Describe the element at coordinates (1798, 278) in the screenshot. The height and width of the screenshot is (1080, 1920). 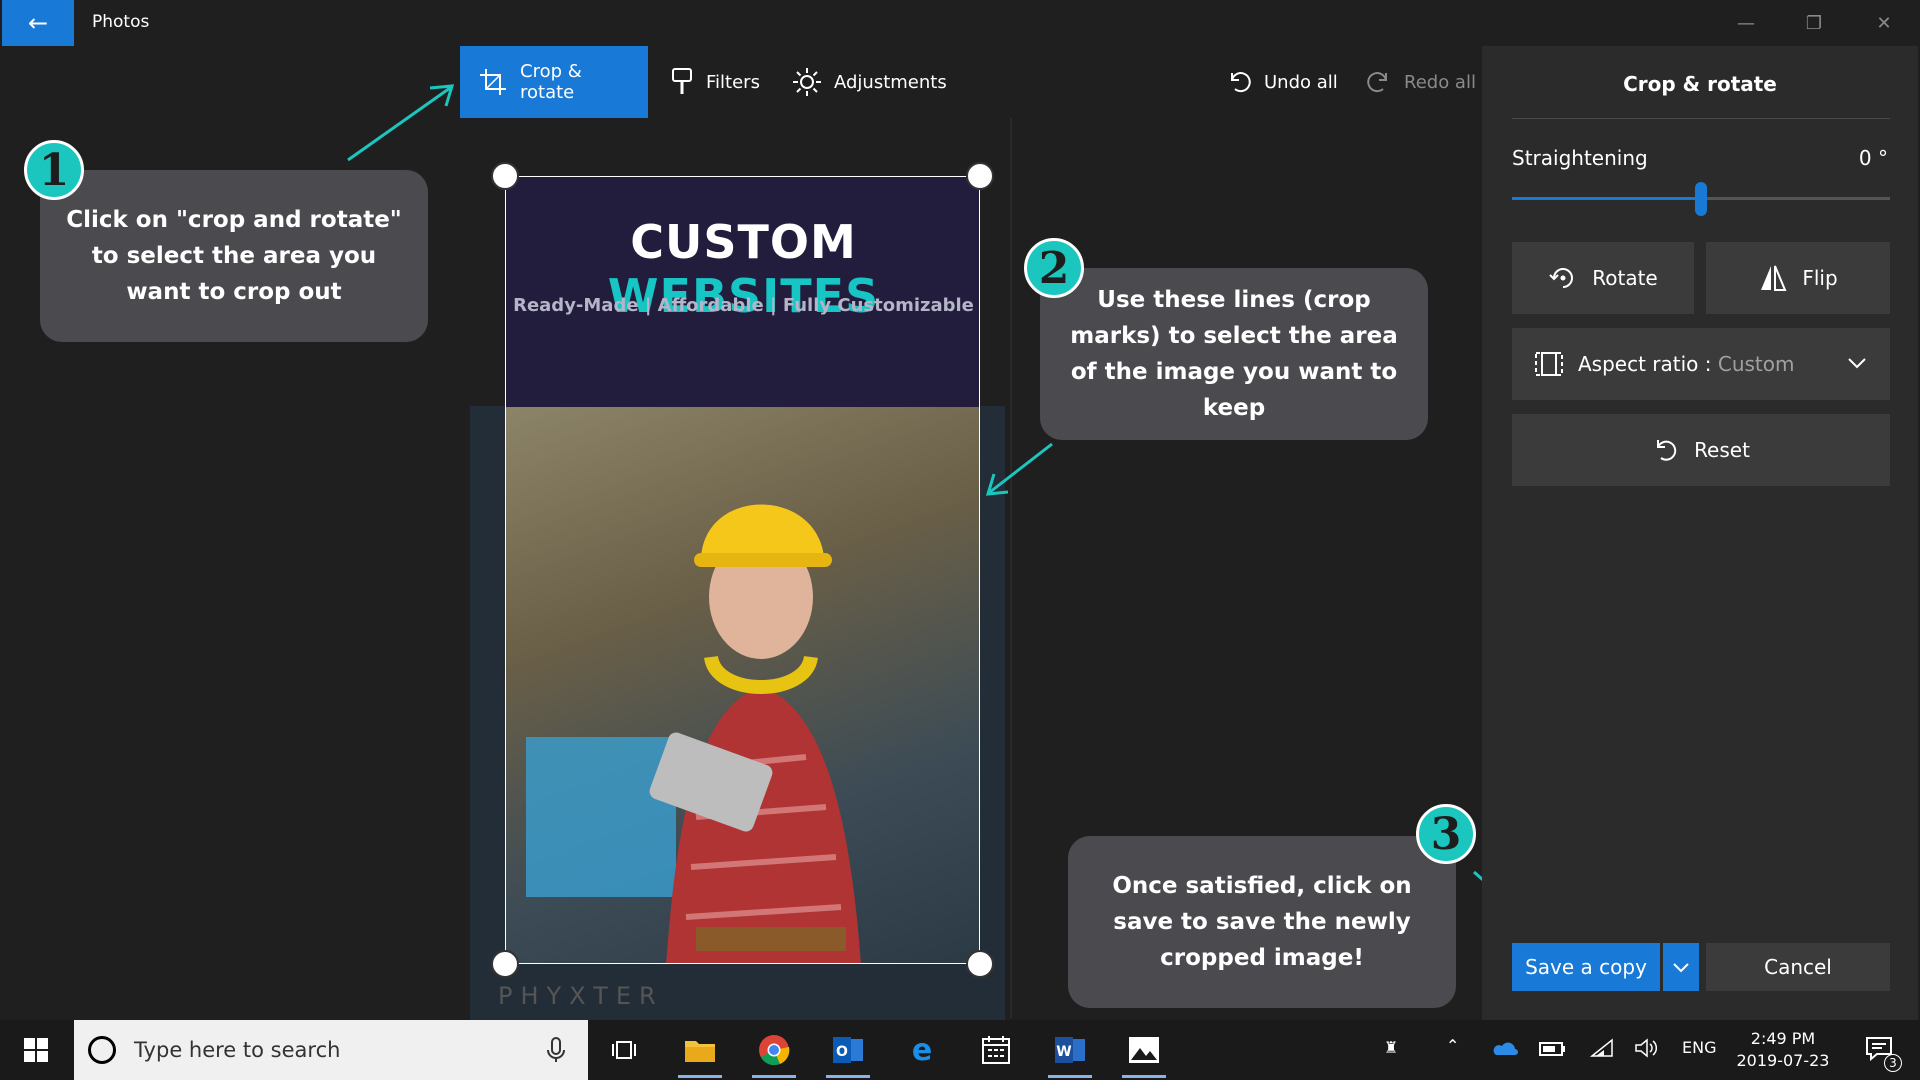
I see `flip-button: Flip` at that location.